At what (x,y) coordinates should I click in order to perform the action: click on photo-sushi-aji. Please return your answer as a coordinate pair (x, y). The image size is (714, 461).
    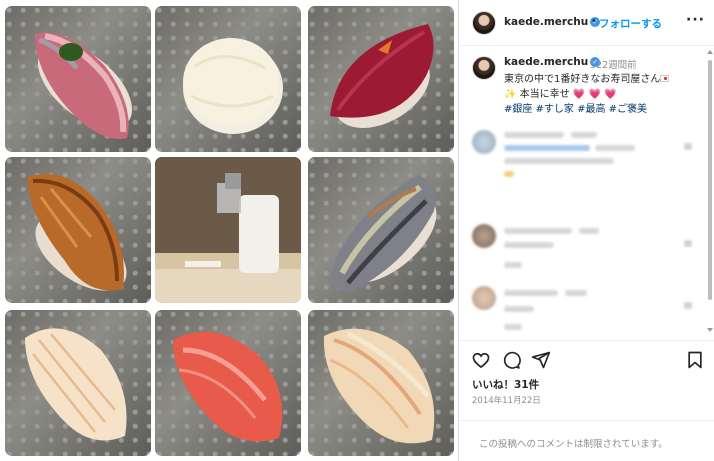
    Looking at the image, I should click on (78, 79).